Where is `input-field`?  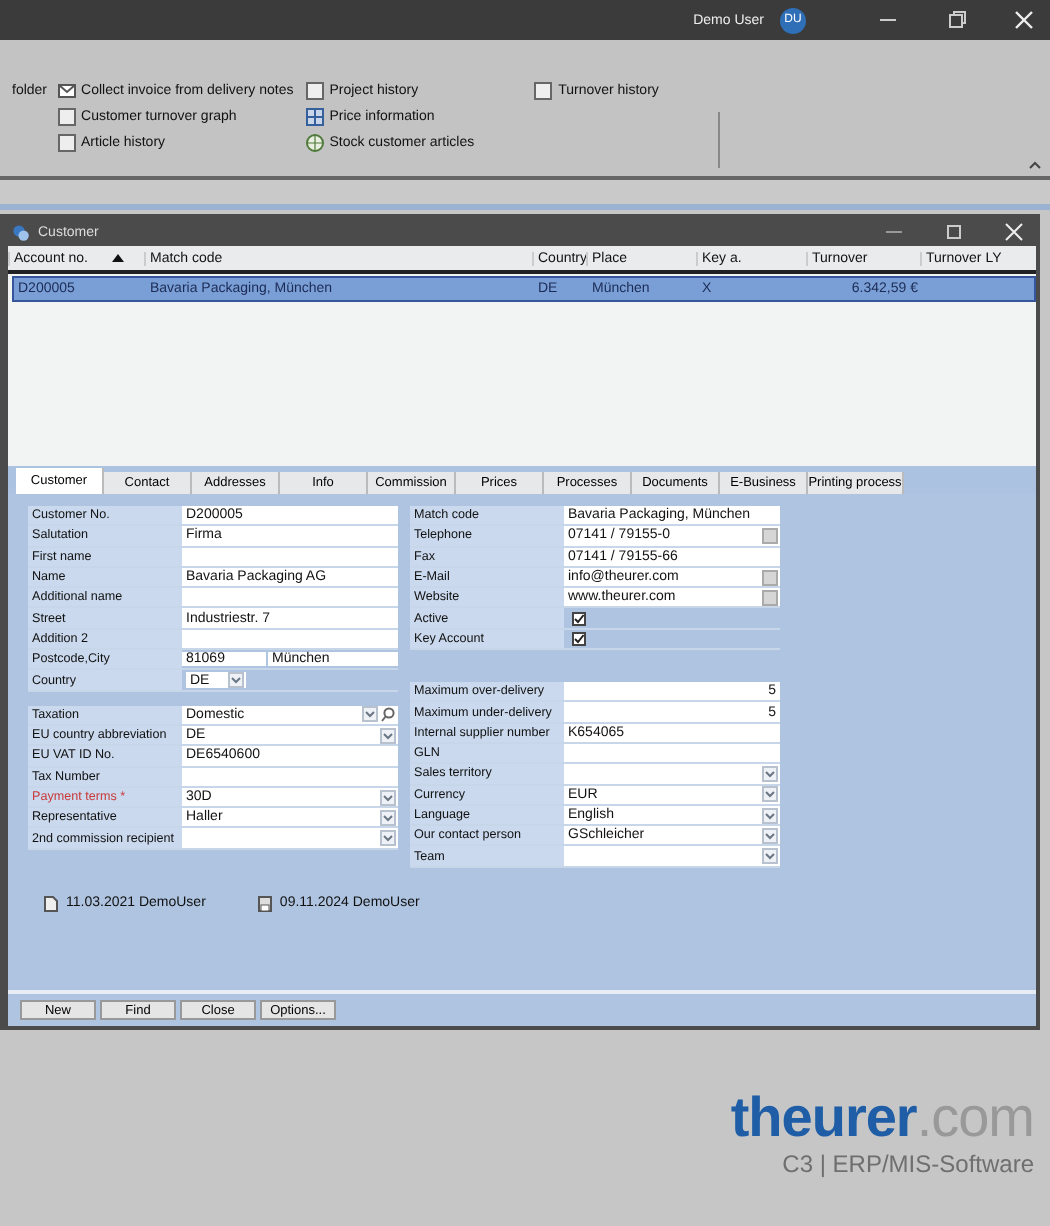
input-field is located at coordinates (290, 597).